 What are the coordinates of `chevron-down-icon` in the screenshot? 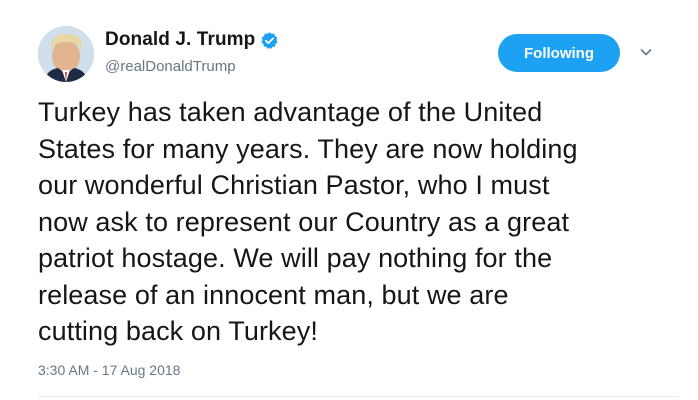 It's located at (646, 52).